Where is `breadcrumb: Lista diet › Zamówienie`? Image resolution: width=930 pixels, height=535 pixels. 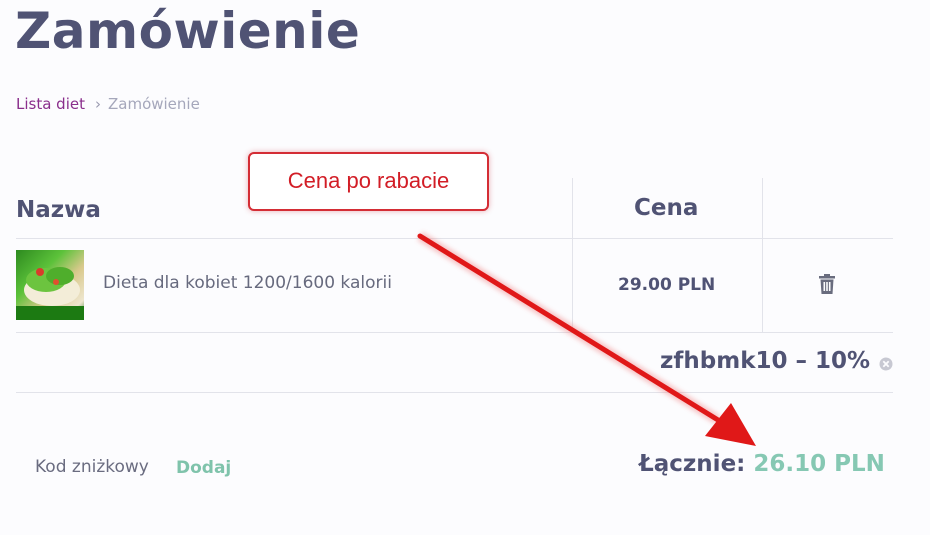 breadcrumb: Lista diet › Zamówienie is located at coordinates (108, 104).